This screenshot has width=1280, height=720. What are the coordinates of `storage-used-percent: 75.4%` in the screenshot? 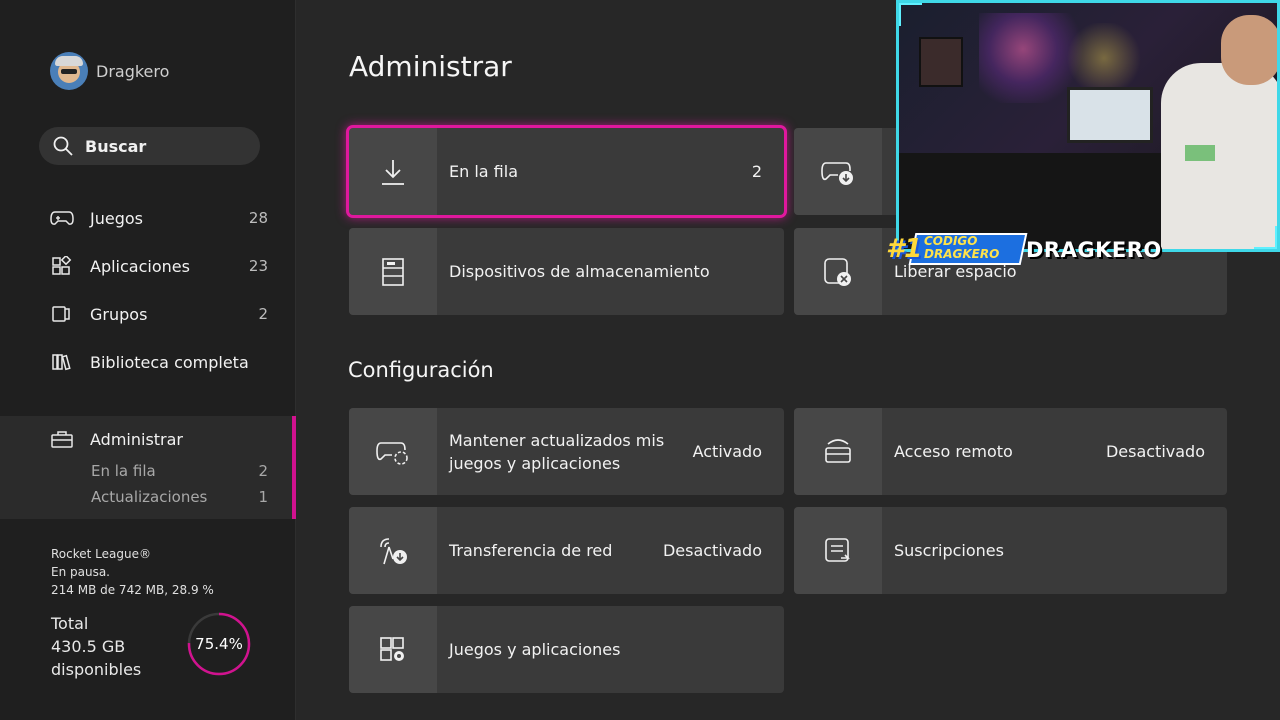 It's located at (219, 644).